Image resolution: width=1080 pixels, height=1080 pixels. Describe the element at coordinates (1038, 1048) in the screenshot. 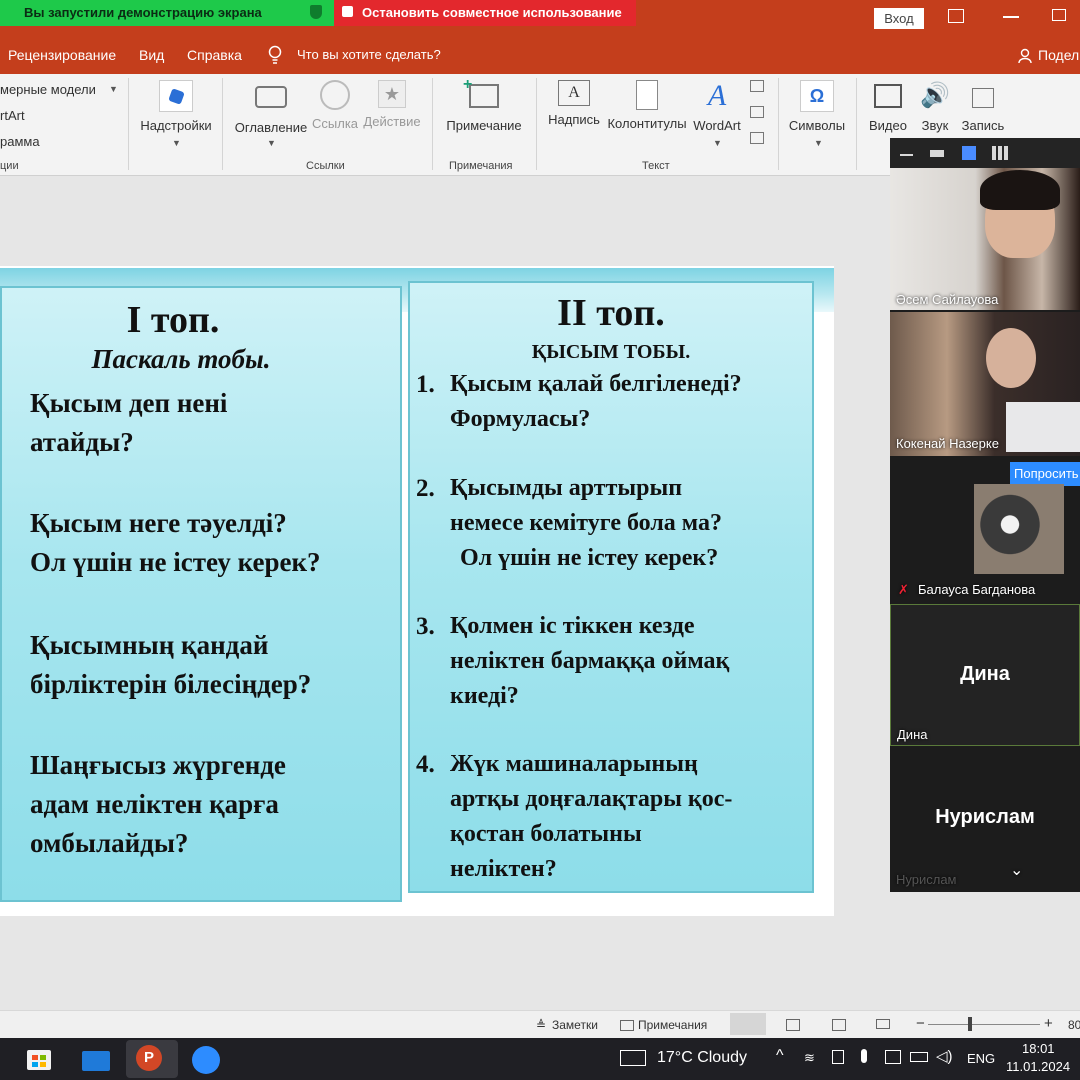

I see `clock-time: 18:01` at that location.